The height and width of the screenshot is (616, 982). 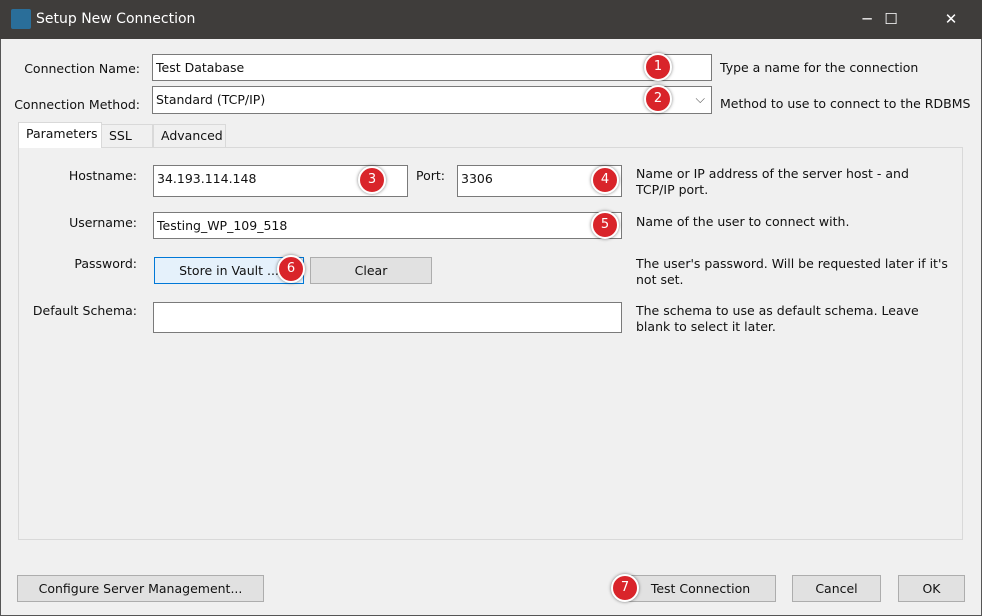 I want to click on close-button: ✕, so click(x=951, y=19).